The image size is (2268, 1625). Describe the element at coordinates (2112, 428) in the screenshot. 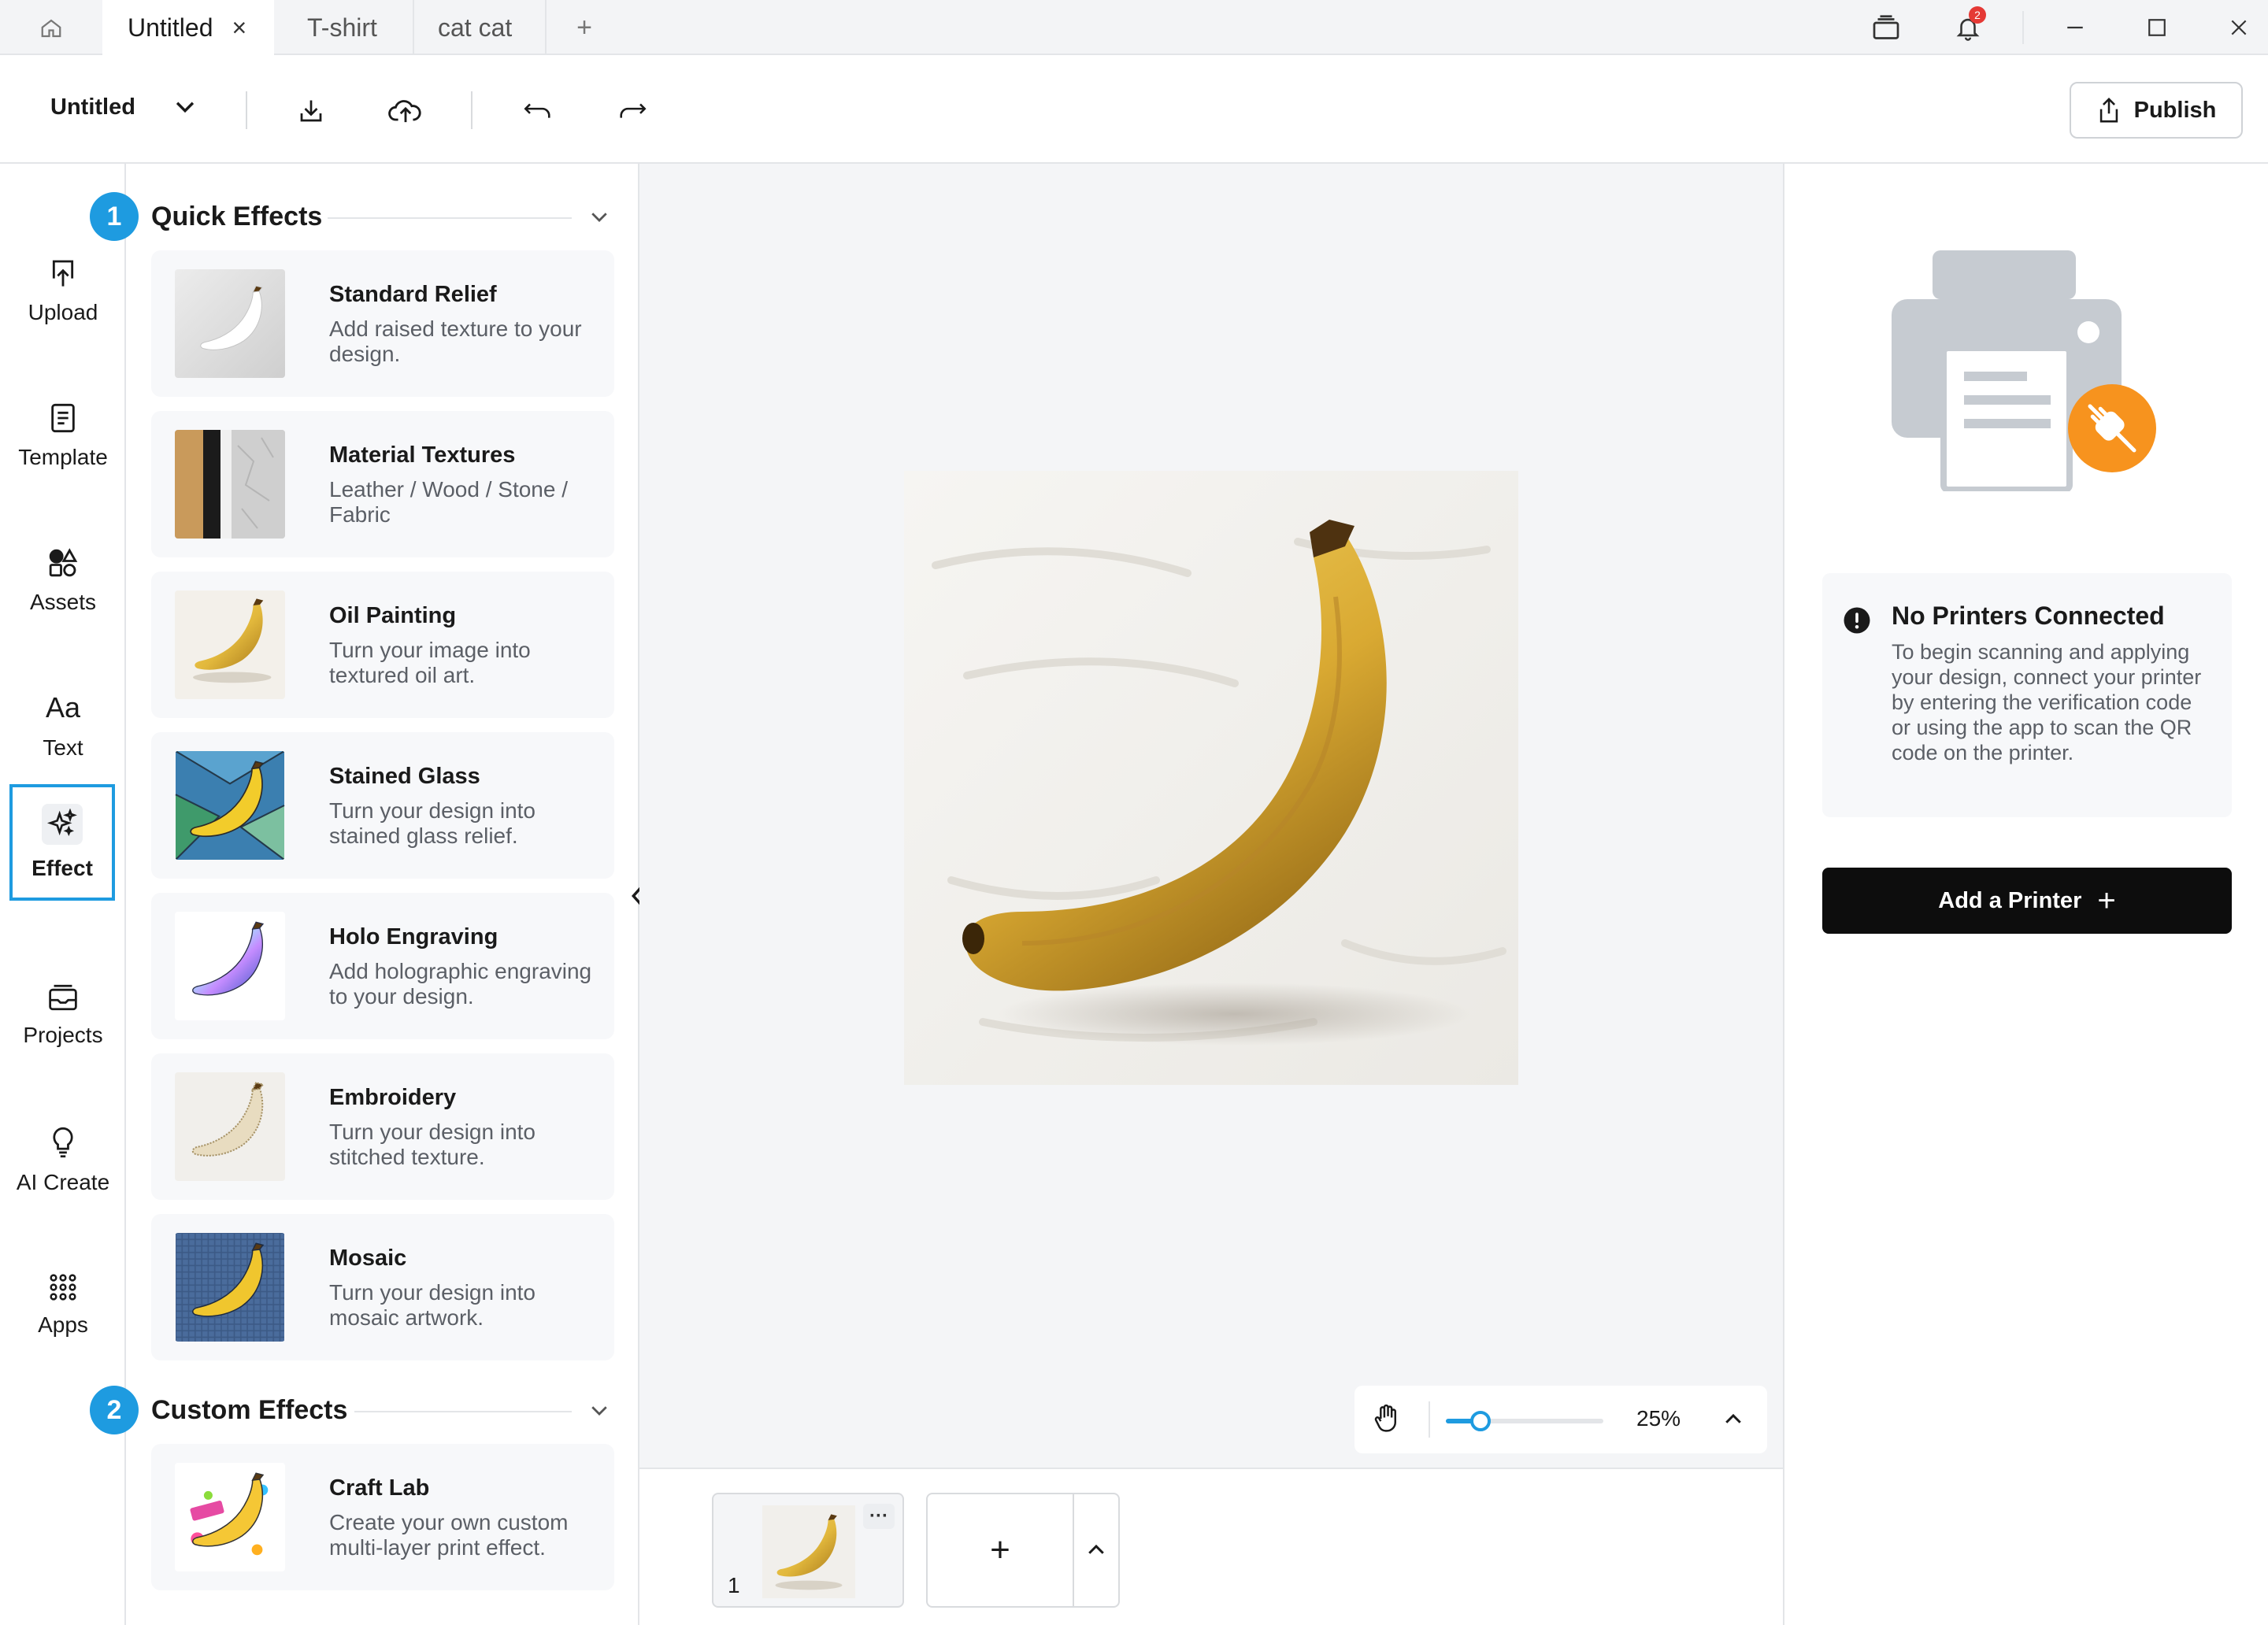

I see `unplugged-icon` at that location.